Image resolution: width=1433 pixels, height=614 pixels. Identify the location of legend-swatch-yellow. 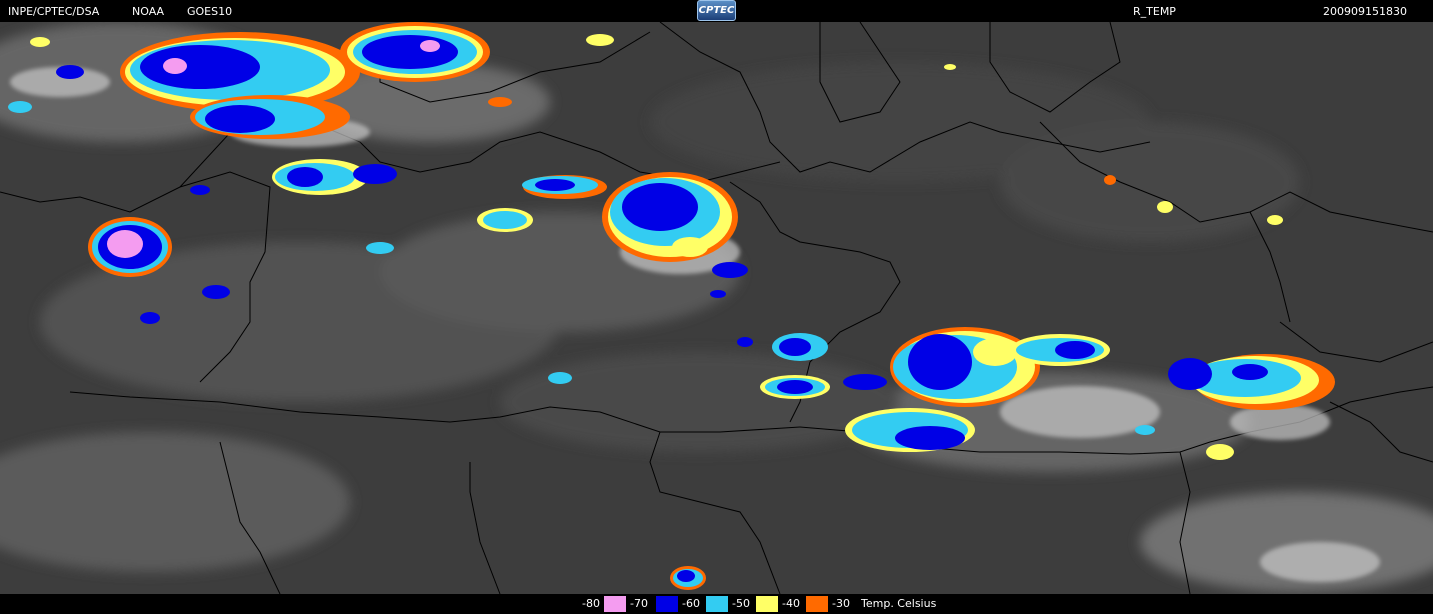
(767, 604).